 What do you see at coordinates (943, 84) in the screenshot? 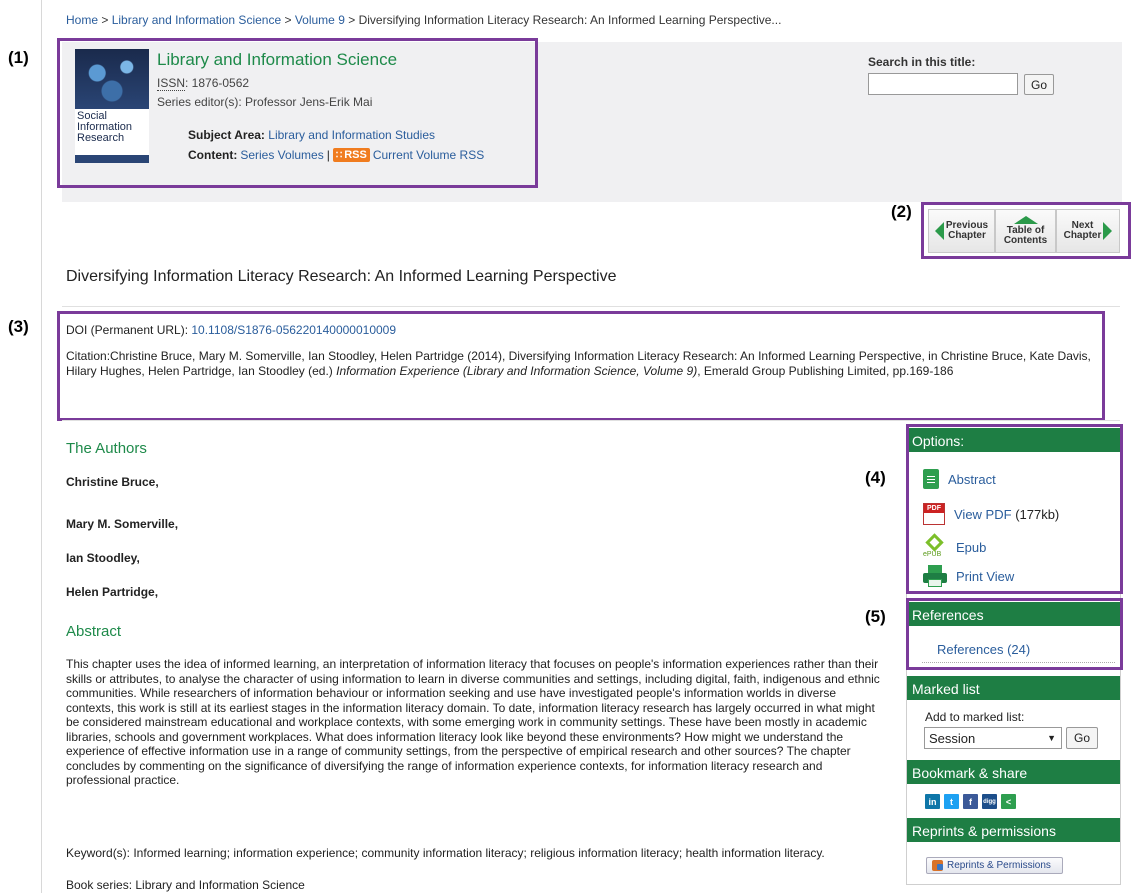
I see `search-input` at bounding box center [943, 84].